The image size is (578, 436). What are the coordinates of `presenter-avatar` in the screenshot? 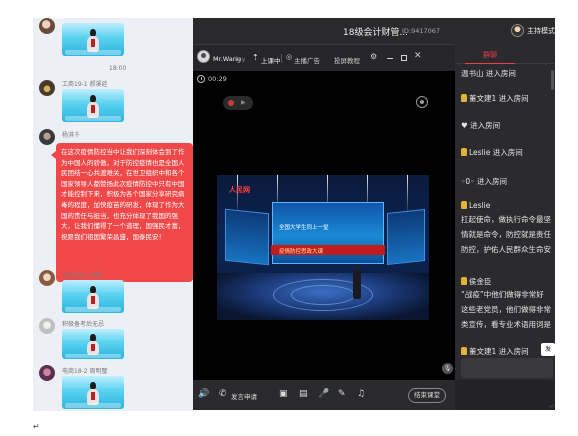 It's located at (203, 56).